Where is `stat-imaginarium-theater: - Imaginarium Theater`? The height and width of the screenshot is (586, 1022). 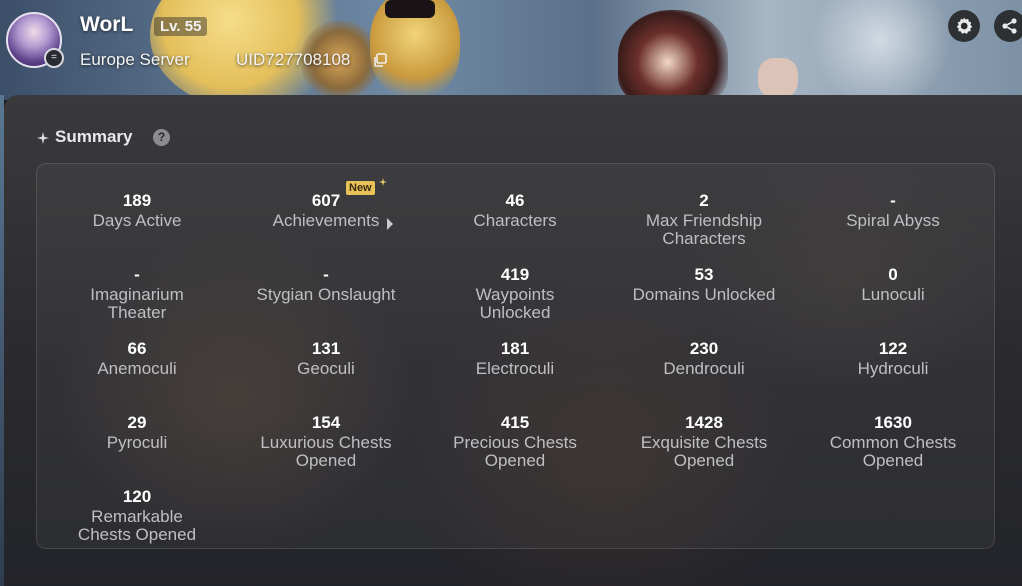
stat-imaginarium-theater: - Imaginarium Theater is located at coordinates (137, 293).